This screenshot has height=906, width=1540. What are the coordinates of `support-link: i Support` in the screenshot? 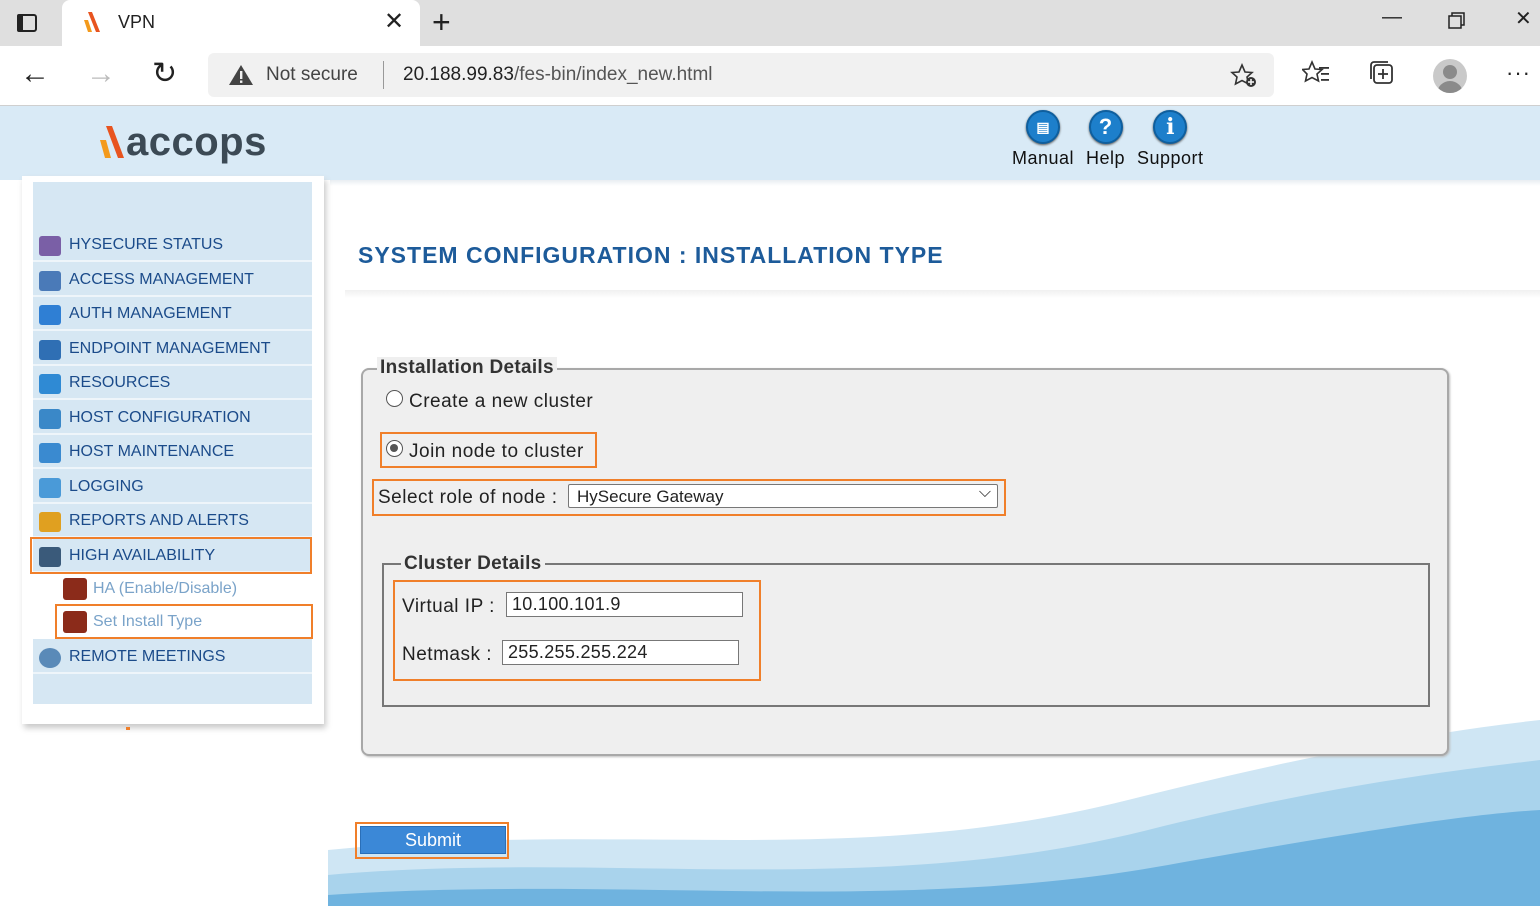 It's located at (1170, 139).